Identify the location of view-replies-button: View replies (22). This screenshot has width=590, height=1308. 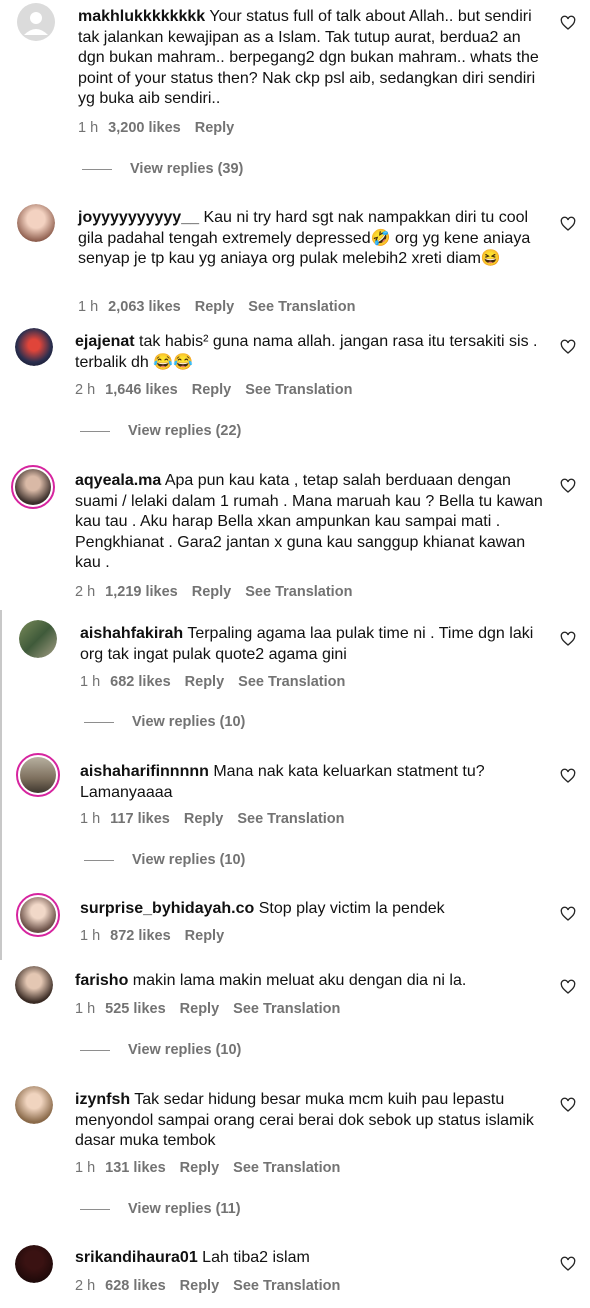
(160, 431).